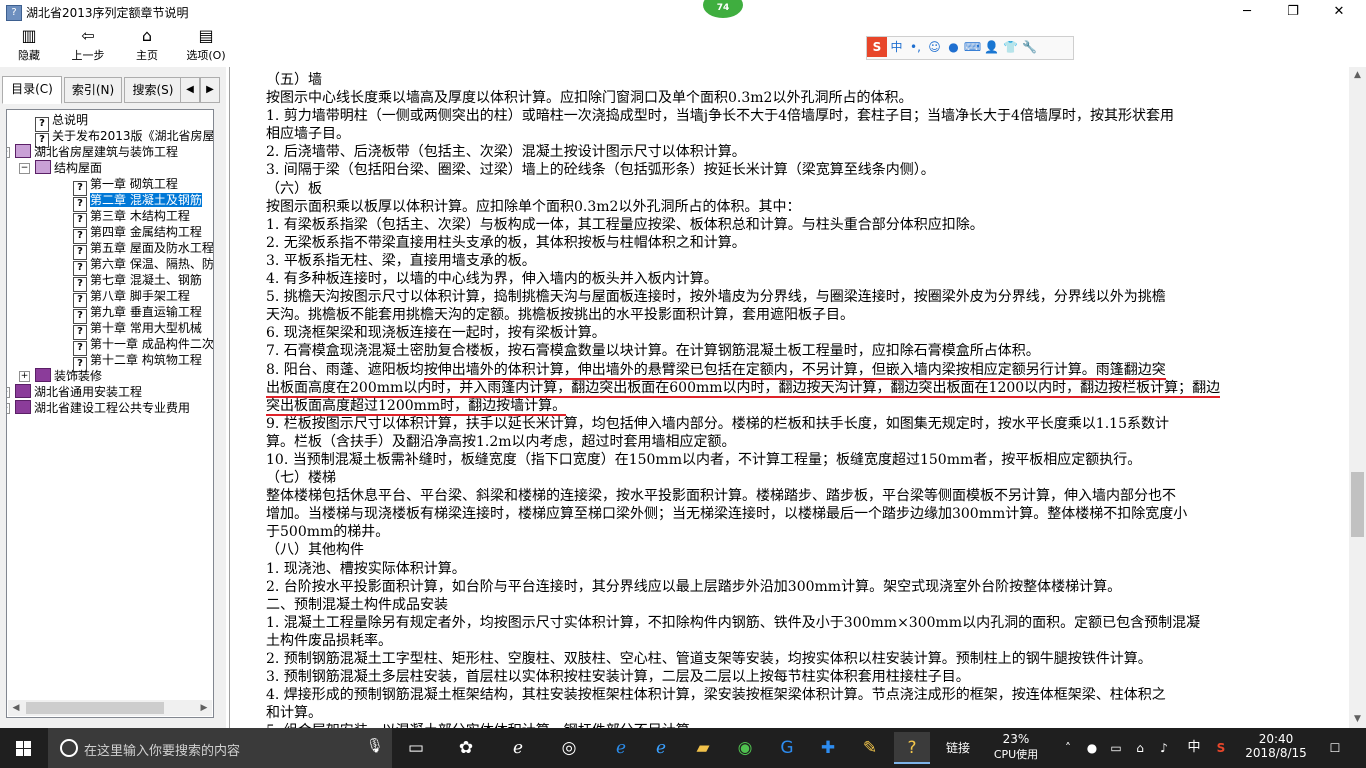 The height and width of the screenshot is (768, 1366). Describe the element at coordinates (661, 748) in the screenshot. I see `internet-explorer-icon: ℯ` at that location.